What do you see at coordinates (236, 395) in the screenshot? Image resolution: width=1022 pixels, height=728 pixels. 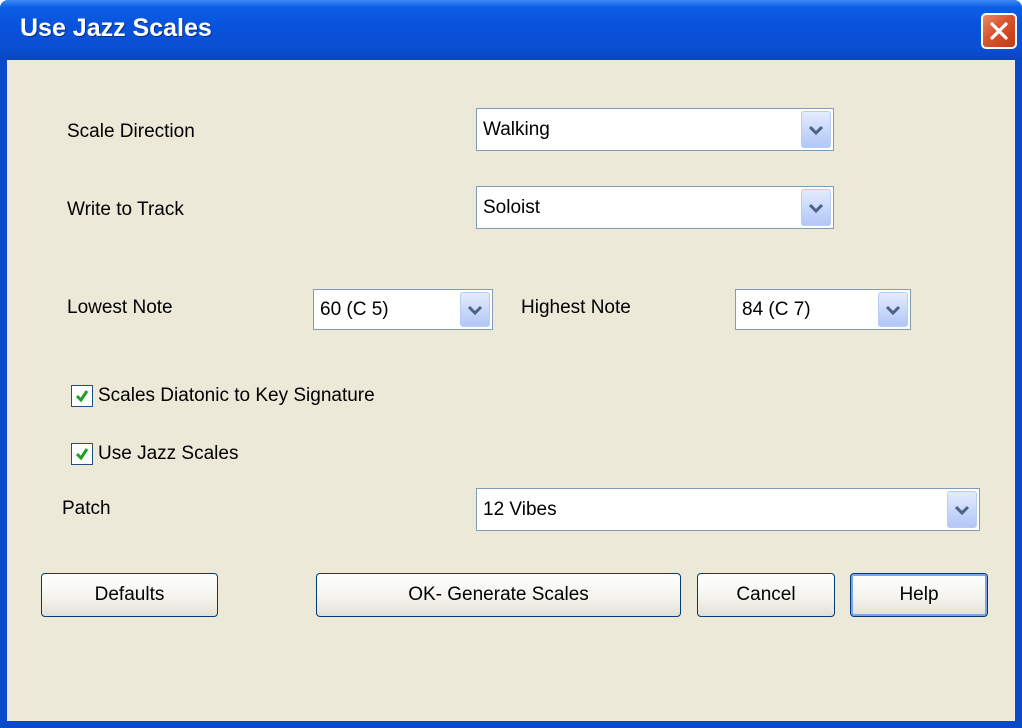 I see `scales-diatonic-label: Scales Diatonic to Key Signature` at bounding box center [236, 395].